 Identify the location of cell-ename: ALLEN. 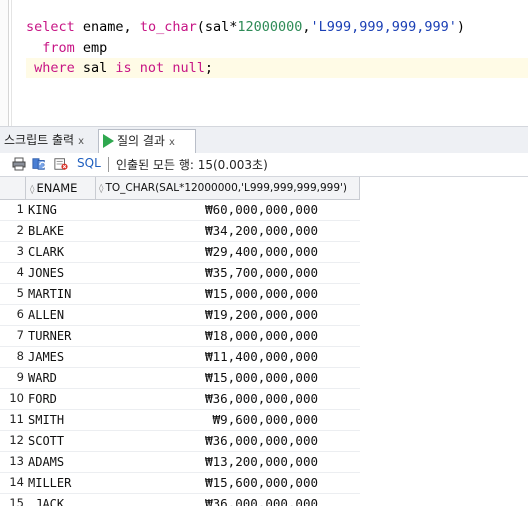
(62, 315).